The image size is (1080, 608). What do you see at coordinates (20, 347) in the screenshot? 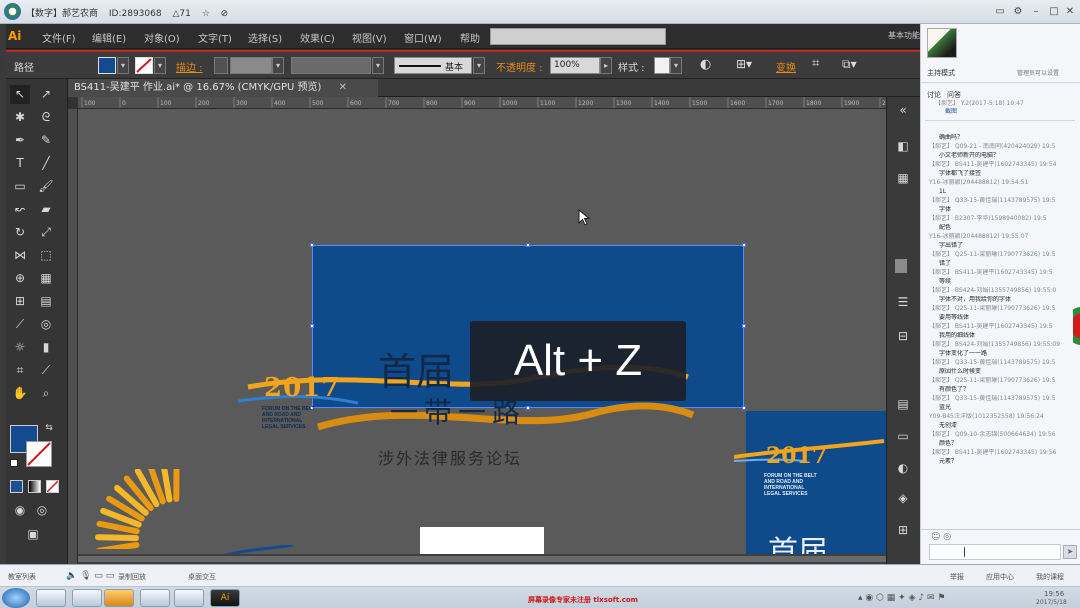
I see `symbol-sprayer-tool-icon: ☼` at bounding box center [20, 347].